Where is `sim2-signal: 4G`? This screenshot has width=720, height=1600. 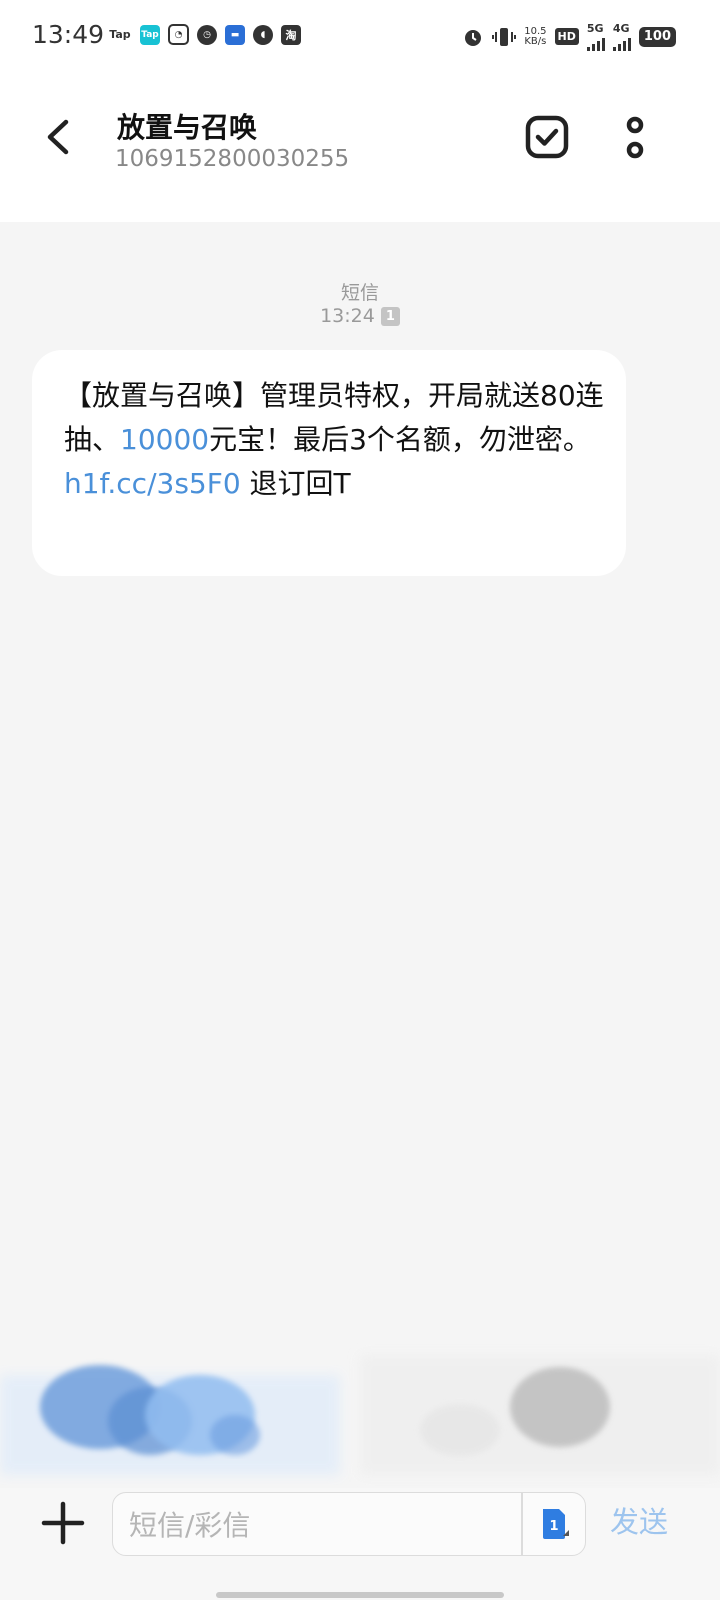 sim2-signal: 4G is located at coordinates (621, 36).